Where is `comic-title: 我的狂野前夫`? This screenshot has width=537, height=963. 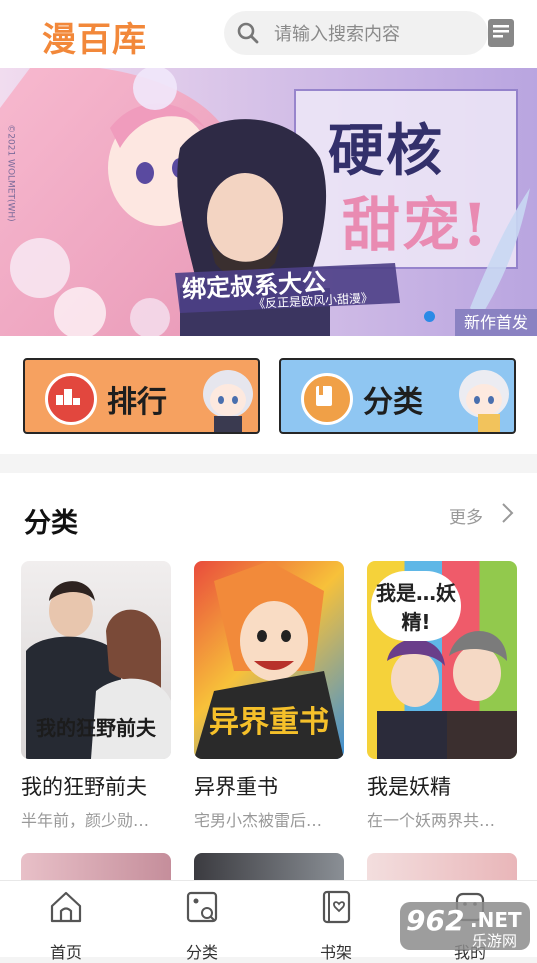
comic-title: 我的狂野前夫 is located at coordinates (84, 786).